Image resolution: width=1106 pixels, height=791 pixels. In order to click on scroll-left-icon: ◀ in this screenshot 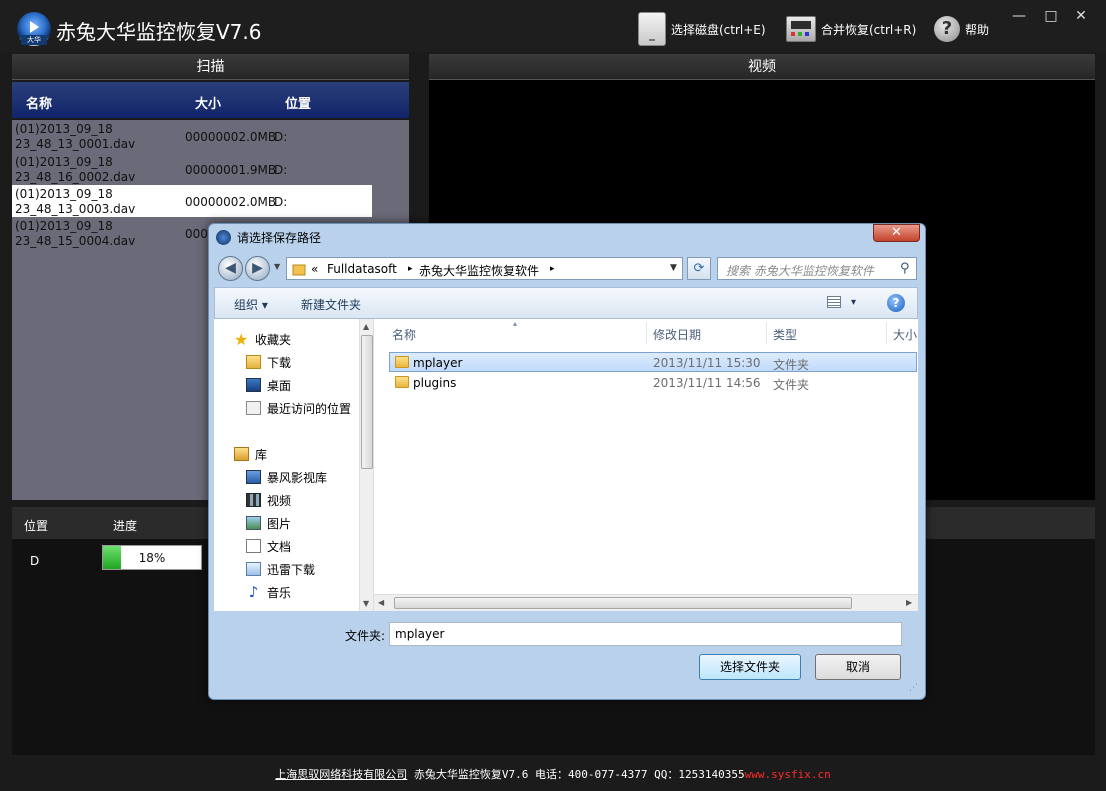, I will do `click(381, 602)`.